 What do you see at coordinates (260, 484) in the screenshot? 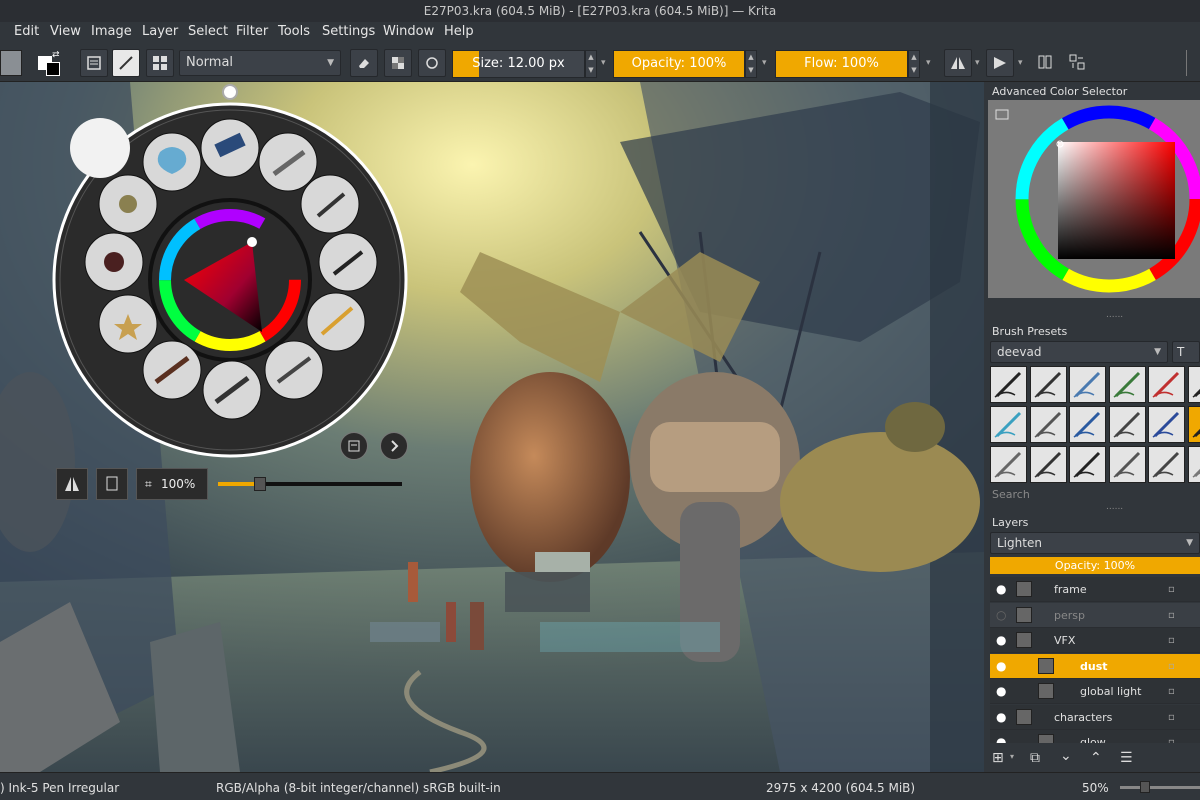
I see `palette-zoom-slider-handle` at bounding box center [260, 484].